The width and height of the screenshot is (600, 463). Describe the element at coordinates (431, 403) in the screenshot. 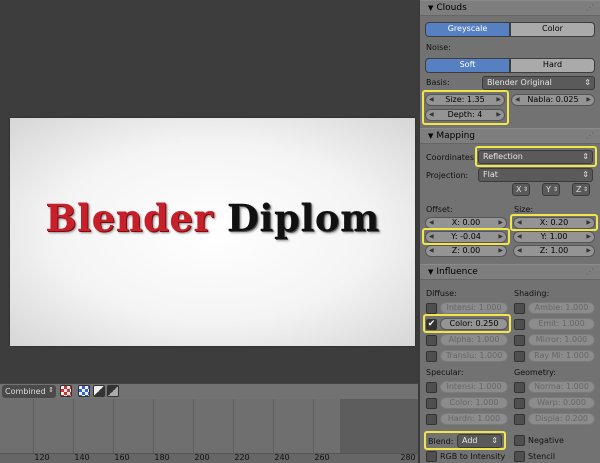

I see `specular-color-checkbox` at that location.